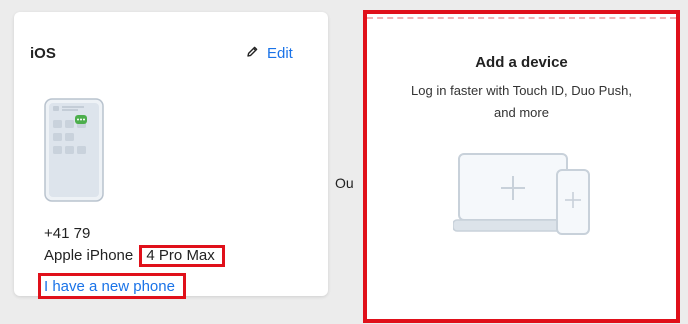 This screenshot has height=324, width=688. What do you see at coordinates (521, 62) in the screenshot?
I see `add-device-title: Add a device` at bounding box center [521, 62].